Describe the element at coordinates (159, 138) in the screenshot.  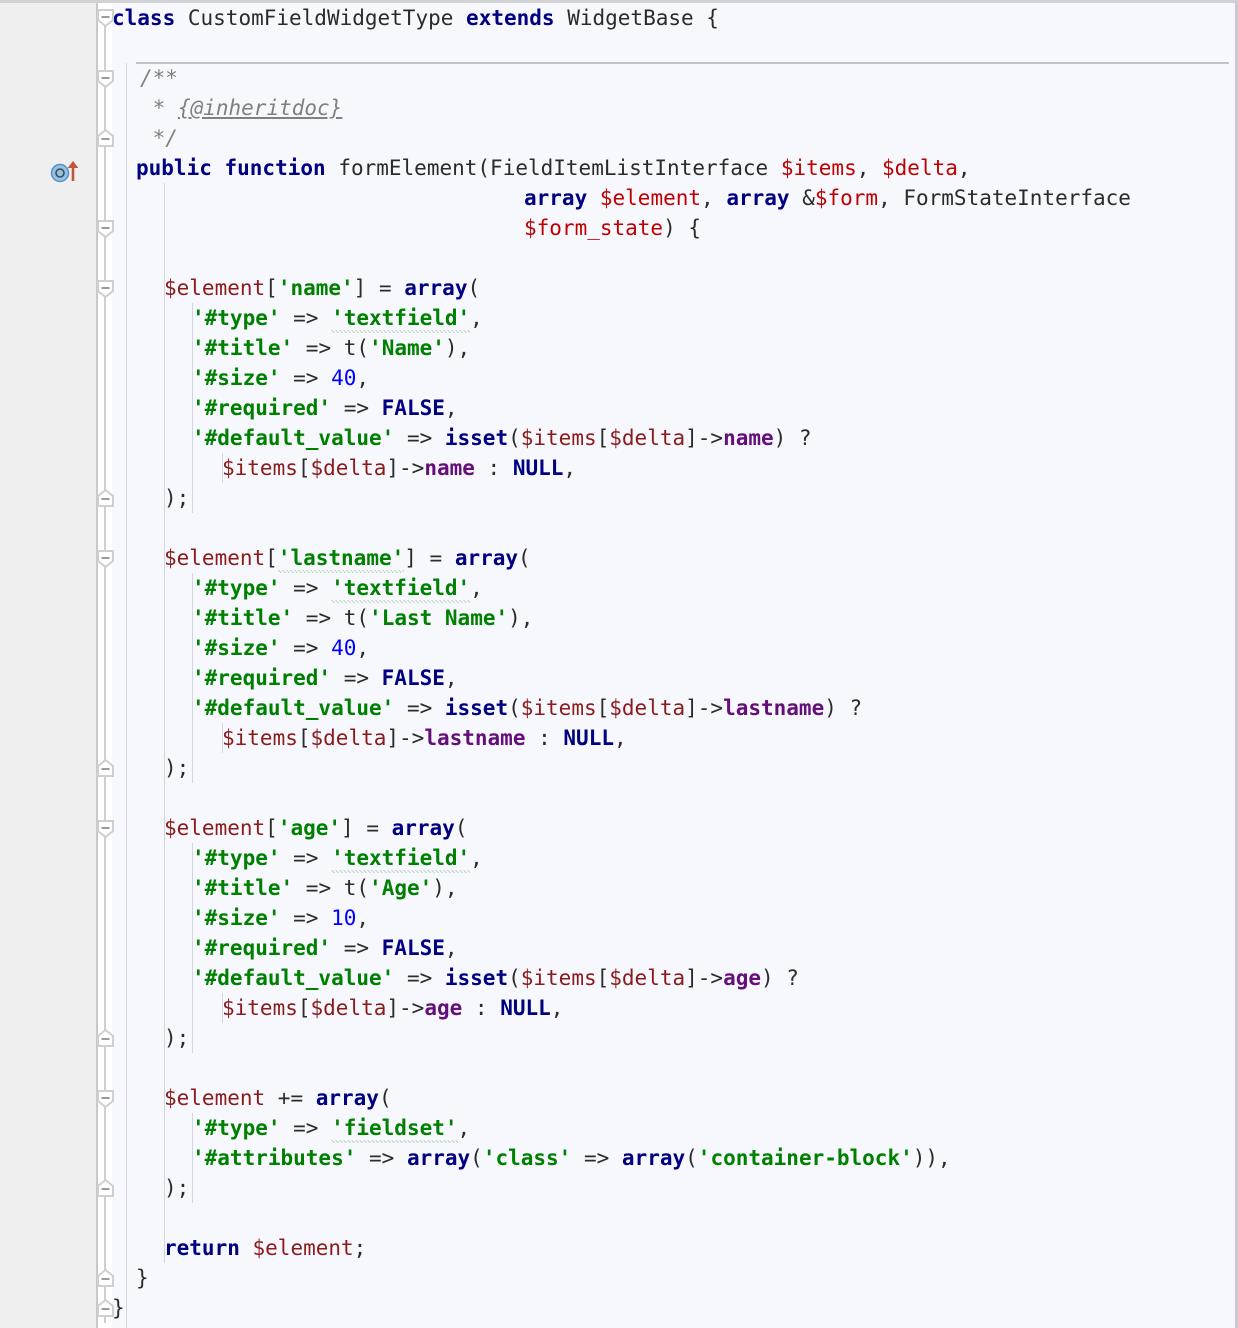
I see `code-line-24: */` at that location.